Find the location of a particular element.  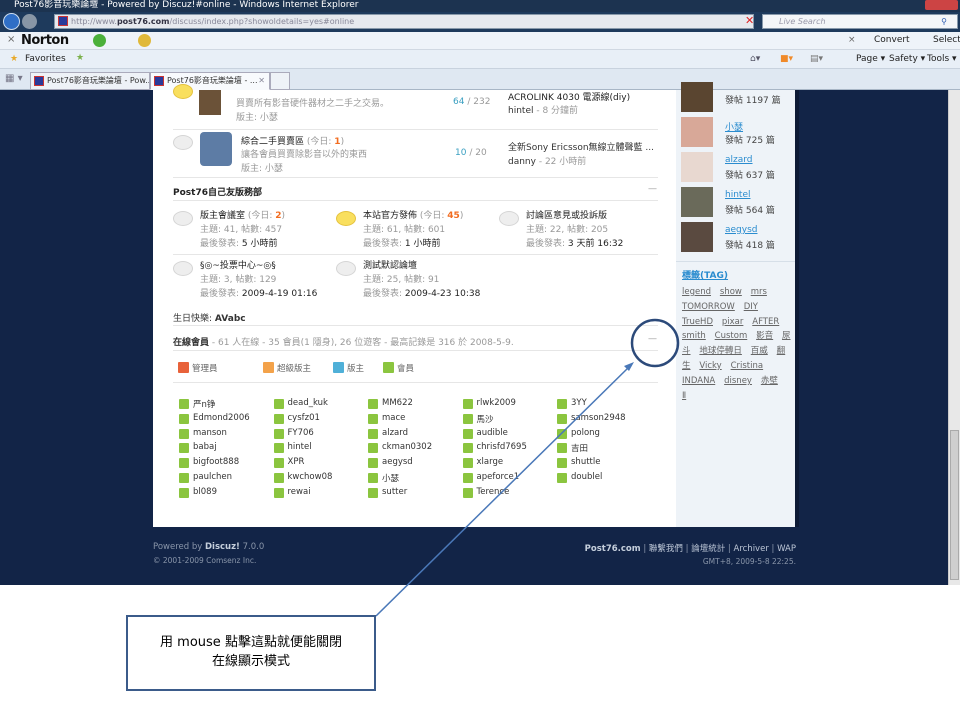

callout-line-1: 用 mouse 點擊這點就便能關閉 is located at coordinates (251, 642).